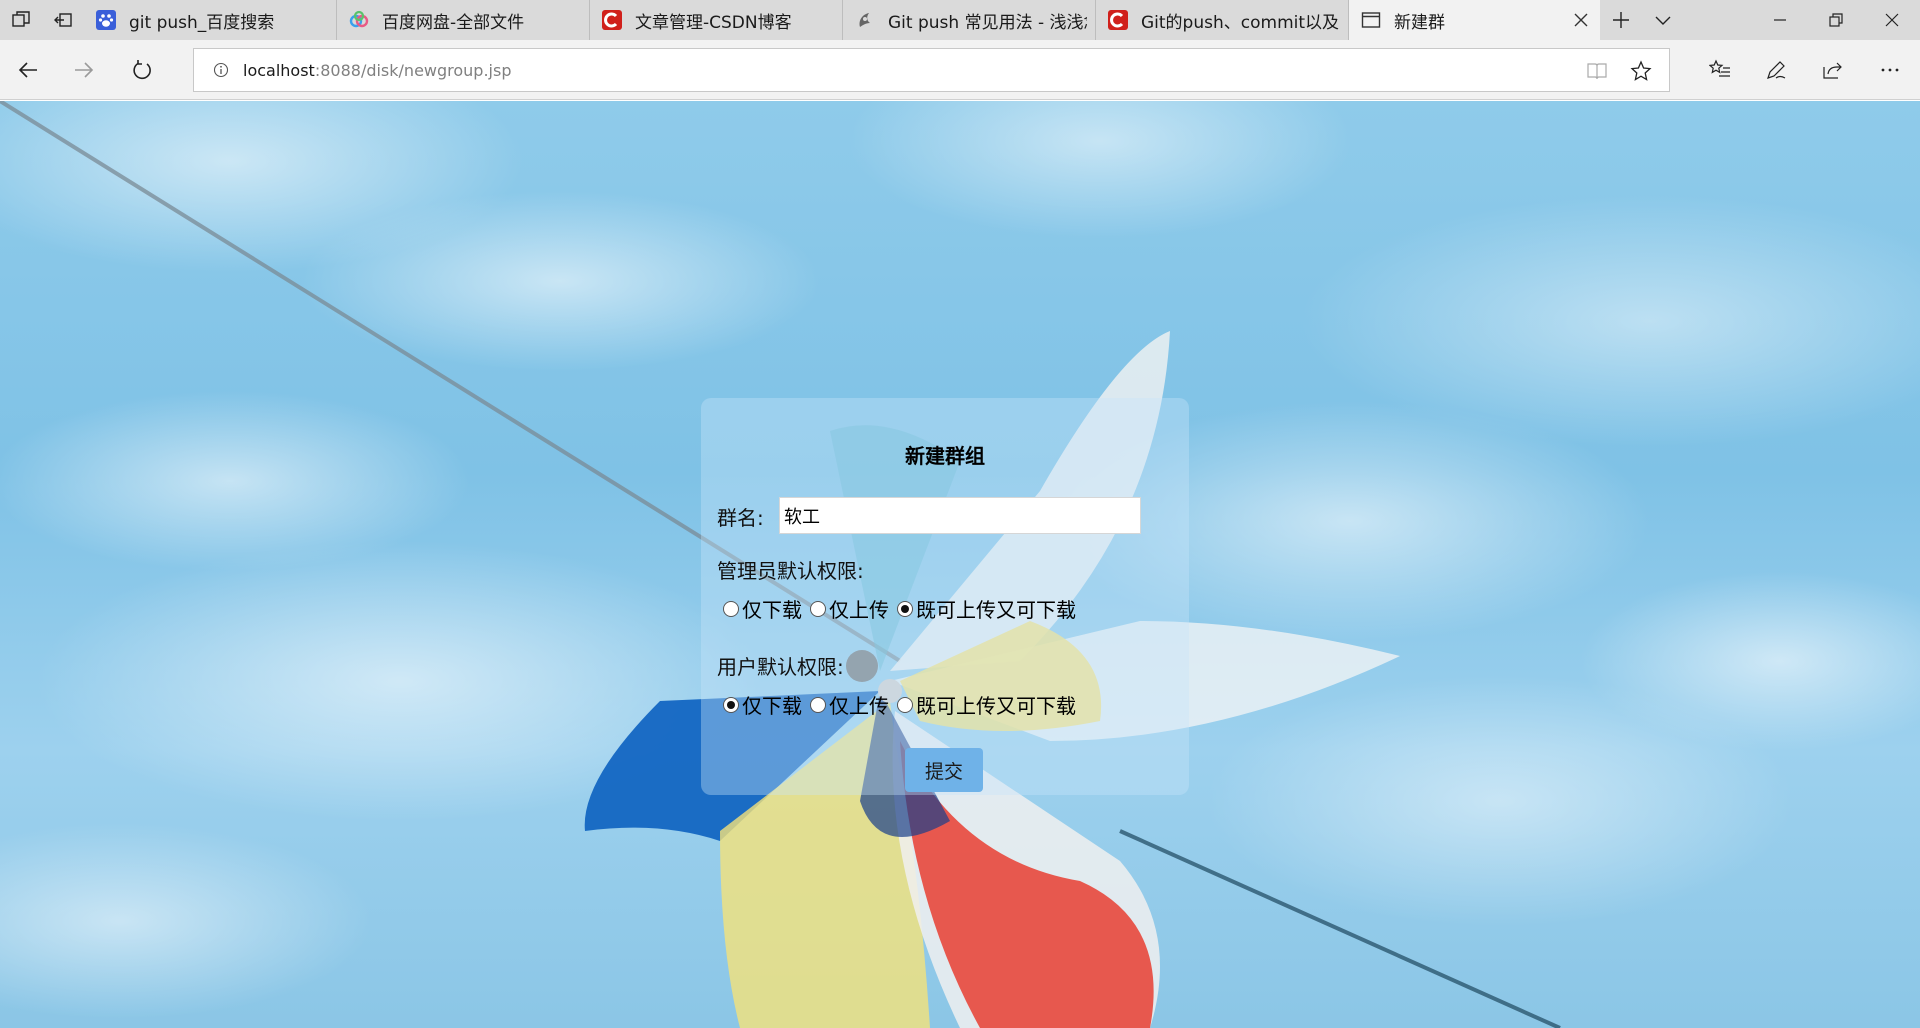 This screenshot has width=1920, height=1028. I want to click on tab-overview-icon, so click(21, 19).